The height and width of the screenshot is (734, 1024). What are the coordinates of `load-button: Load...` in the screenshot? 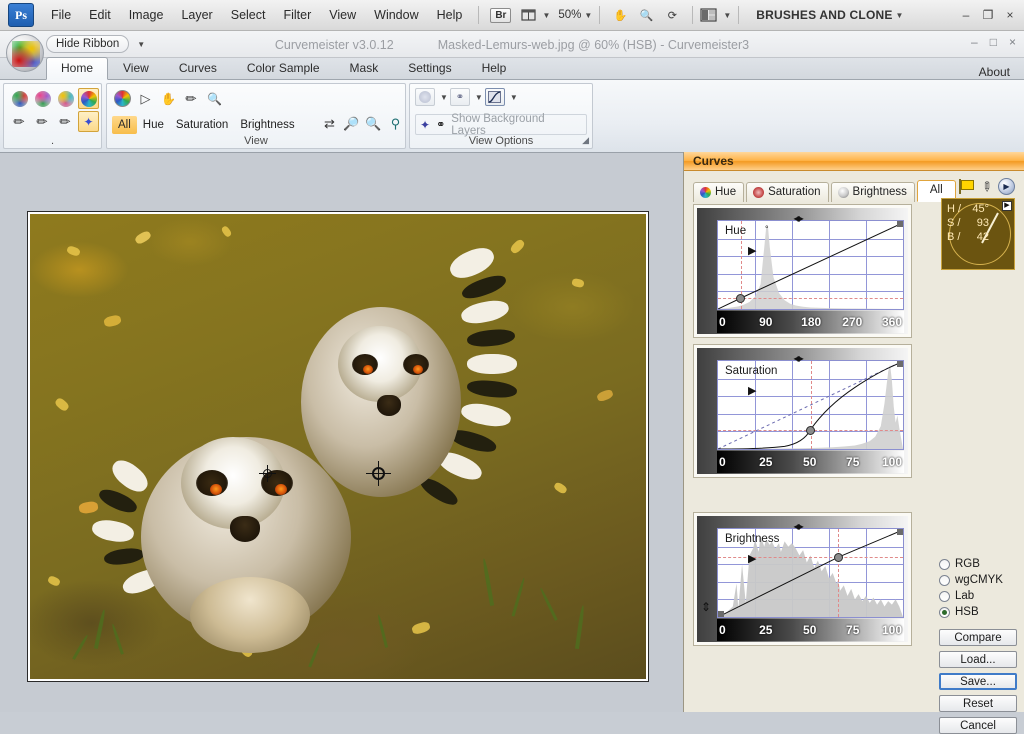 It's located at (978, 659).